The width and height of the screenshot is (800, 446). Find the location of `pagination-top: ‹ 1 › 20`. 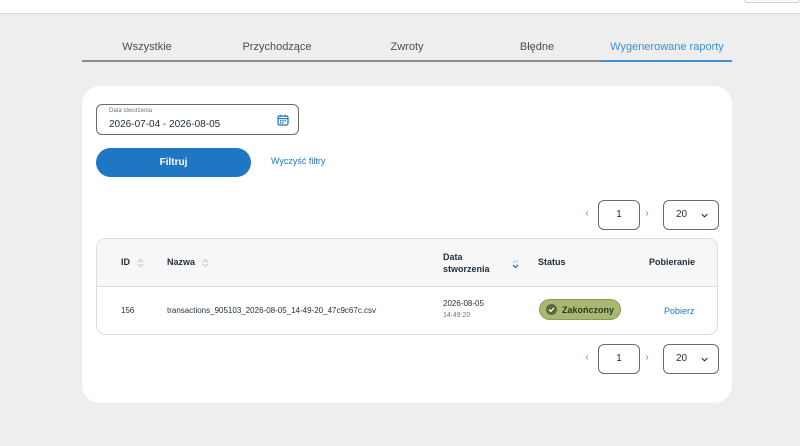

pagination-top: ‹ 1 › 20 is located at coordinates (651, 215).